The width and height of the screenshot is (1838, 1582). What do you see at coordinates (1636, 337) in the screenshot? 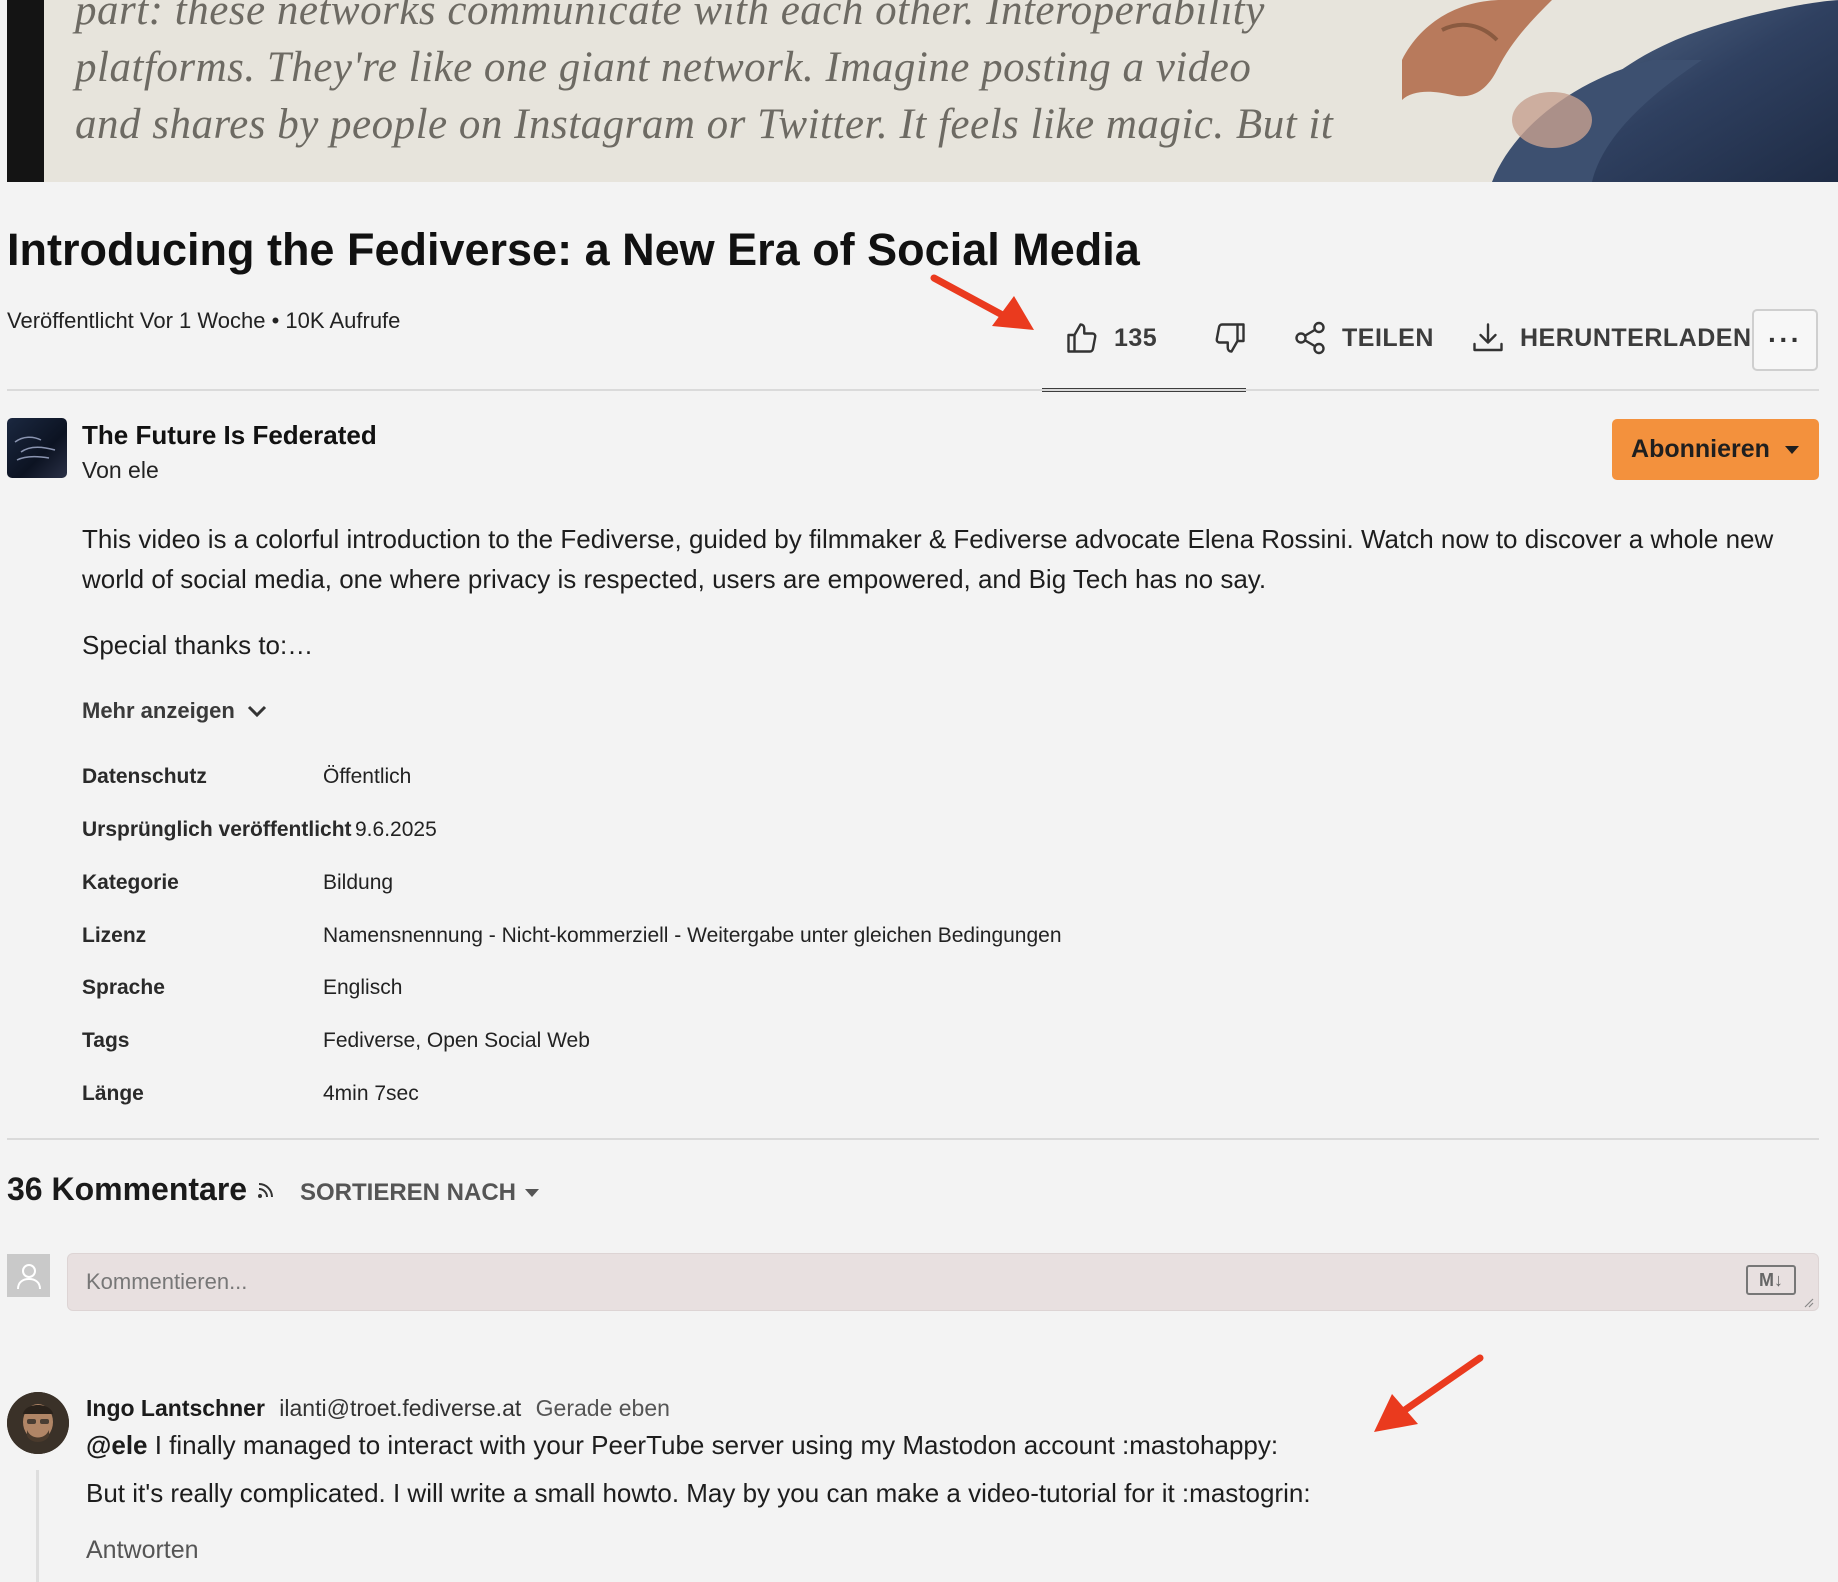
I see `download-label: HERUNTERLADEN` at bounding box center [1636, 337].